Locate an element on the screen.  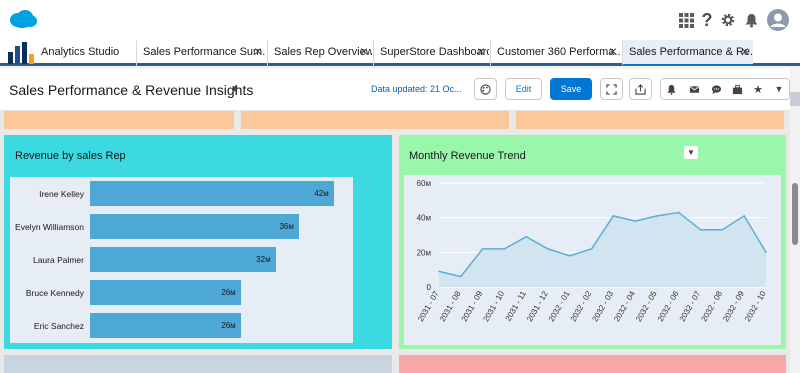
scroll-up-arrow-icon is located at coordinates (795, 99).